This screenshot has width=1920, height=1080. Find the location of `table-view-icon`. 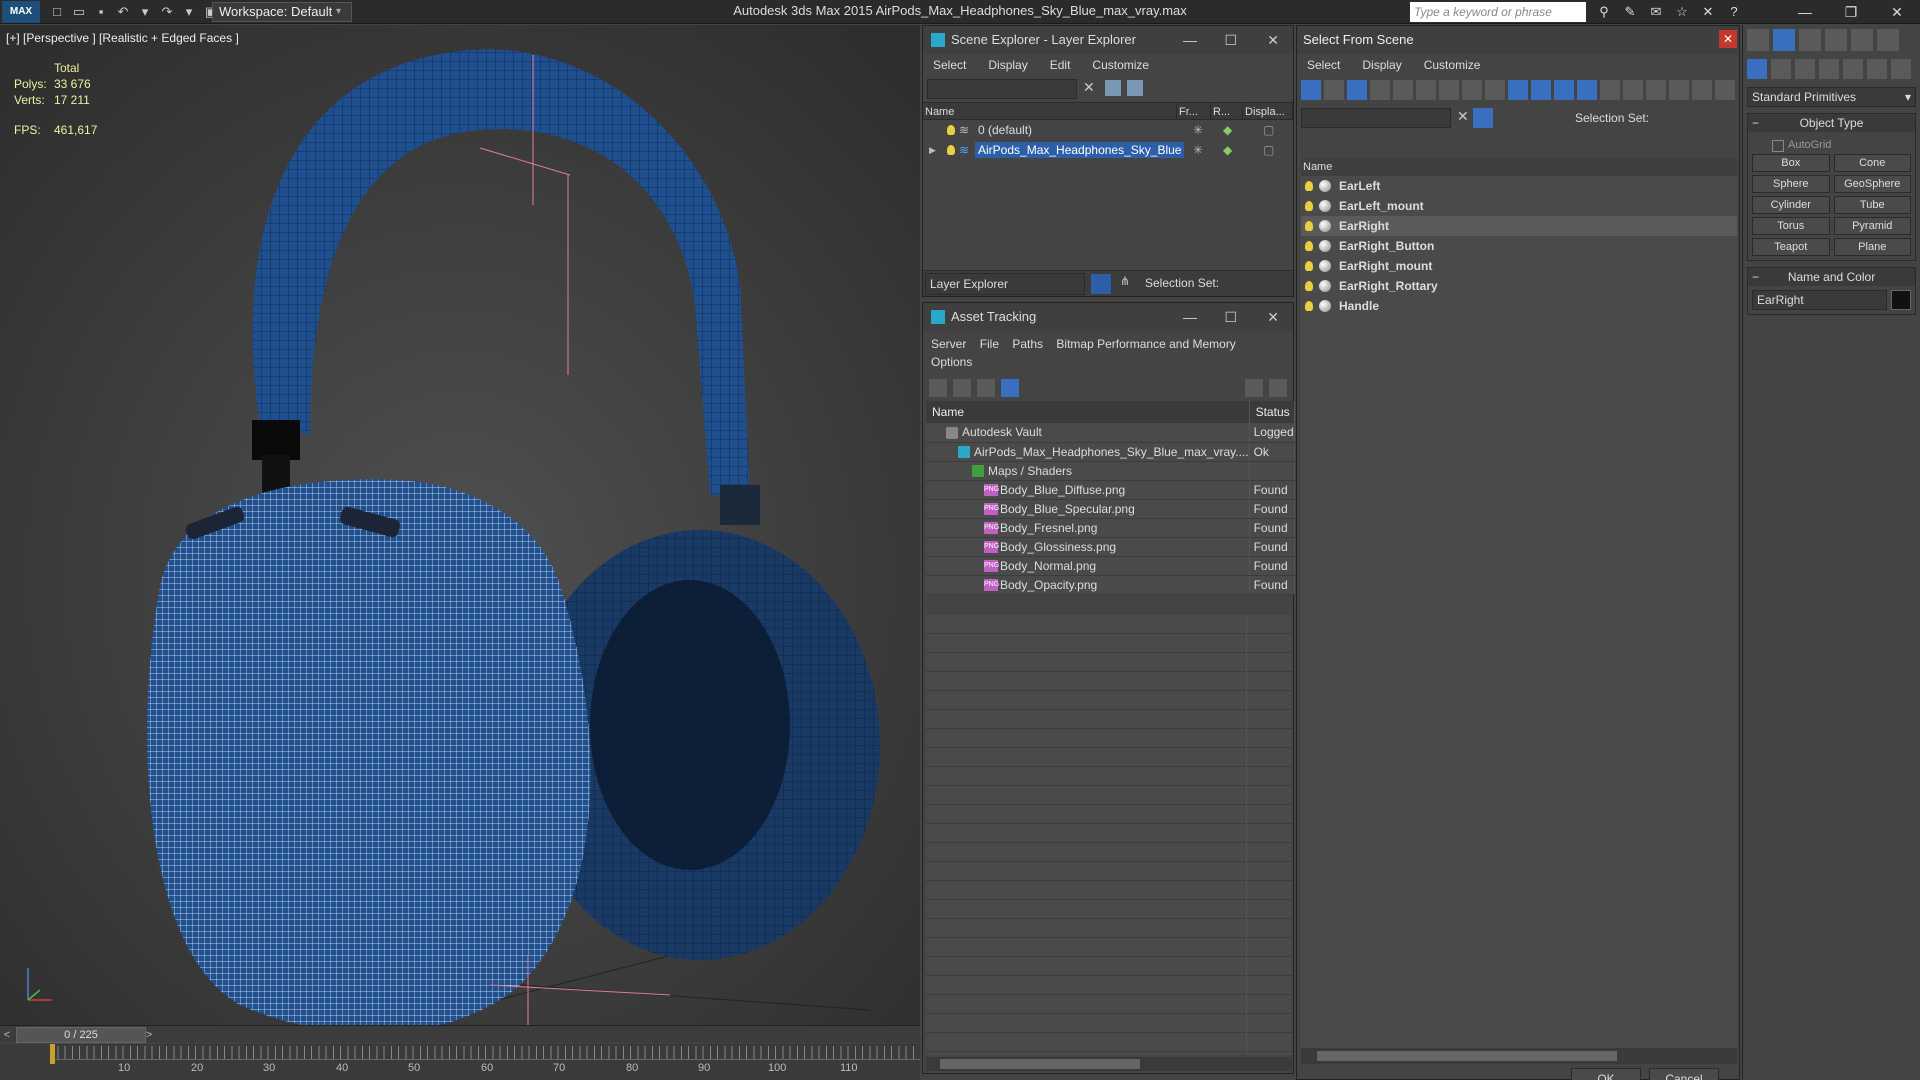

table-view-icon is located at coordinates (1010, 388).